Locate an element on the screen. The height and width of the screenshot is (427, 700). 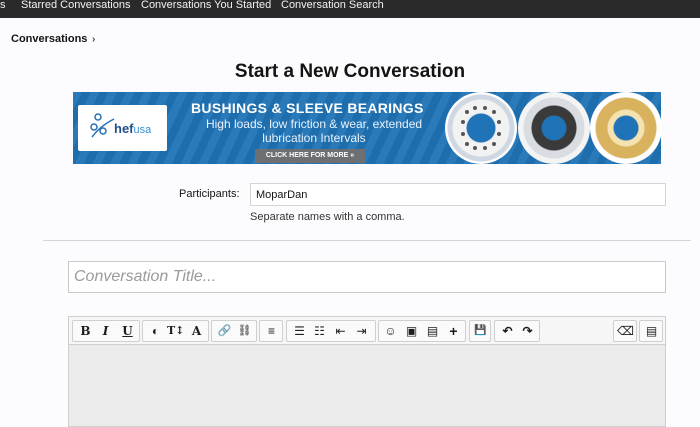
view-source-icon: ▤ is located at coordinates (651, 331).